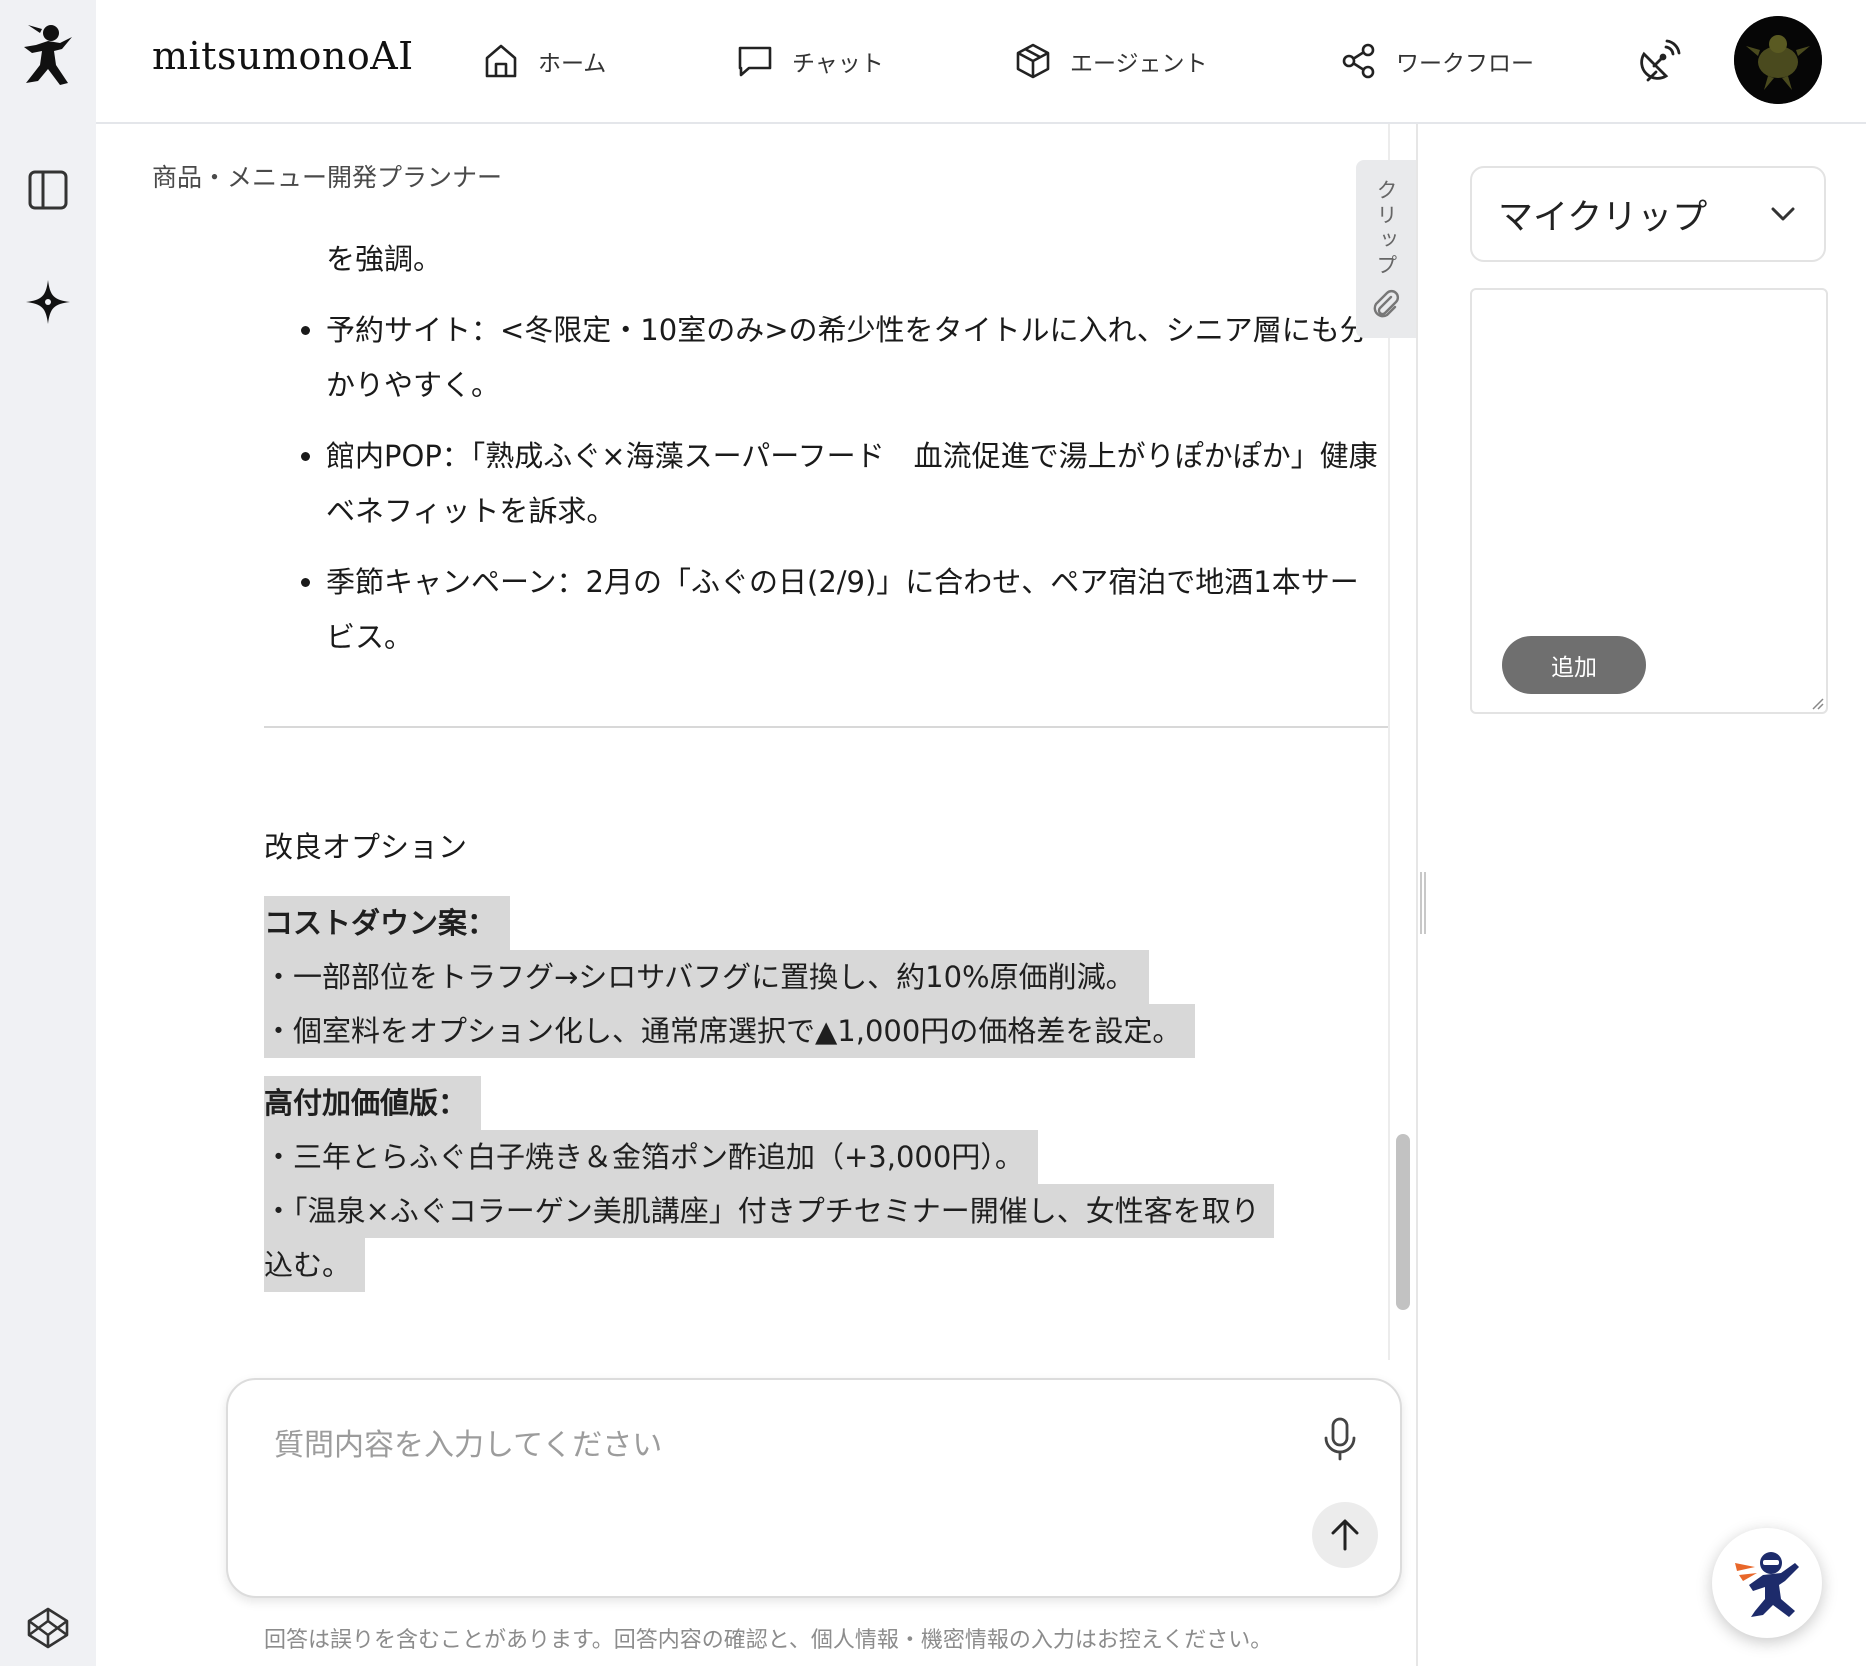  What do you see at coordinates (572, 64) in the screenshot?
I see `nav-home-label: ホーム` at bounding box center [572, 64].